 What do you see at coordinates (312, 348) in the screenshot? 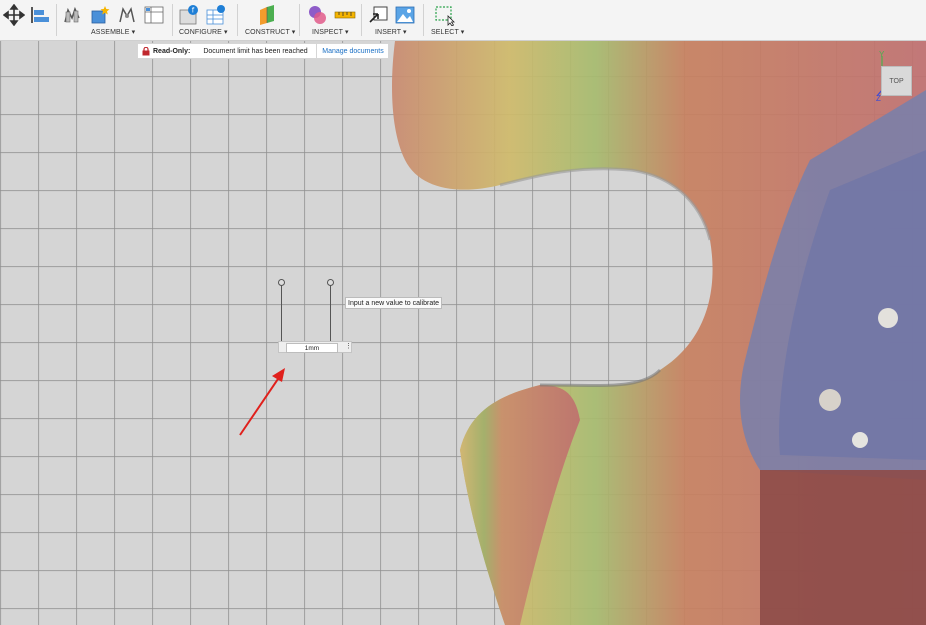
I see `calibrate-value-input` at bounding box center [312, 348].